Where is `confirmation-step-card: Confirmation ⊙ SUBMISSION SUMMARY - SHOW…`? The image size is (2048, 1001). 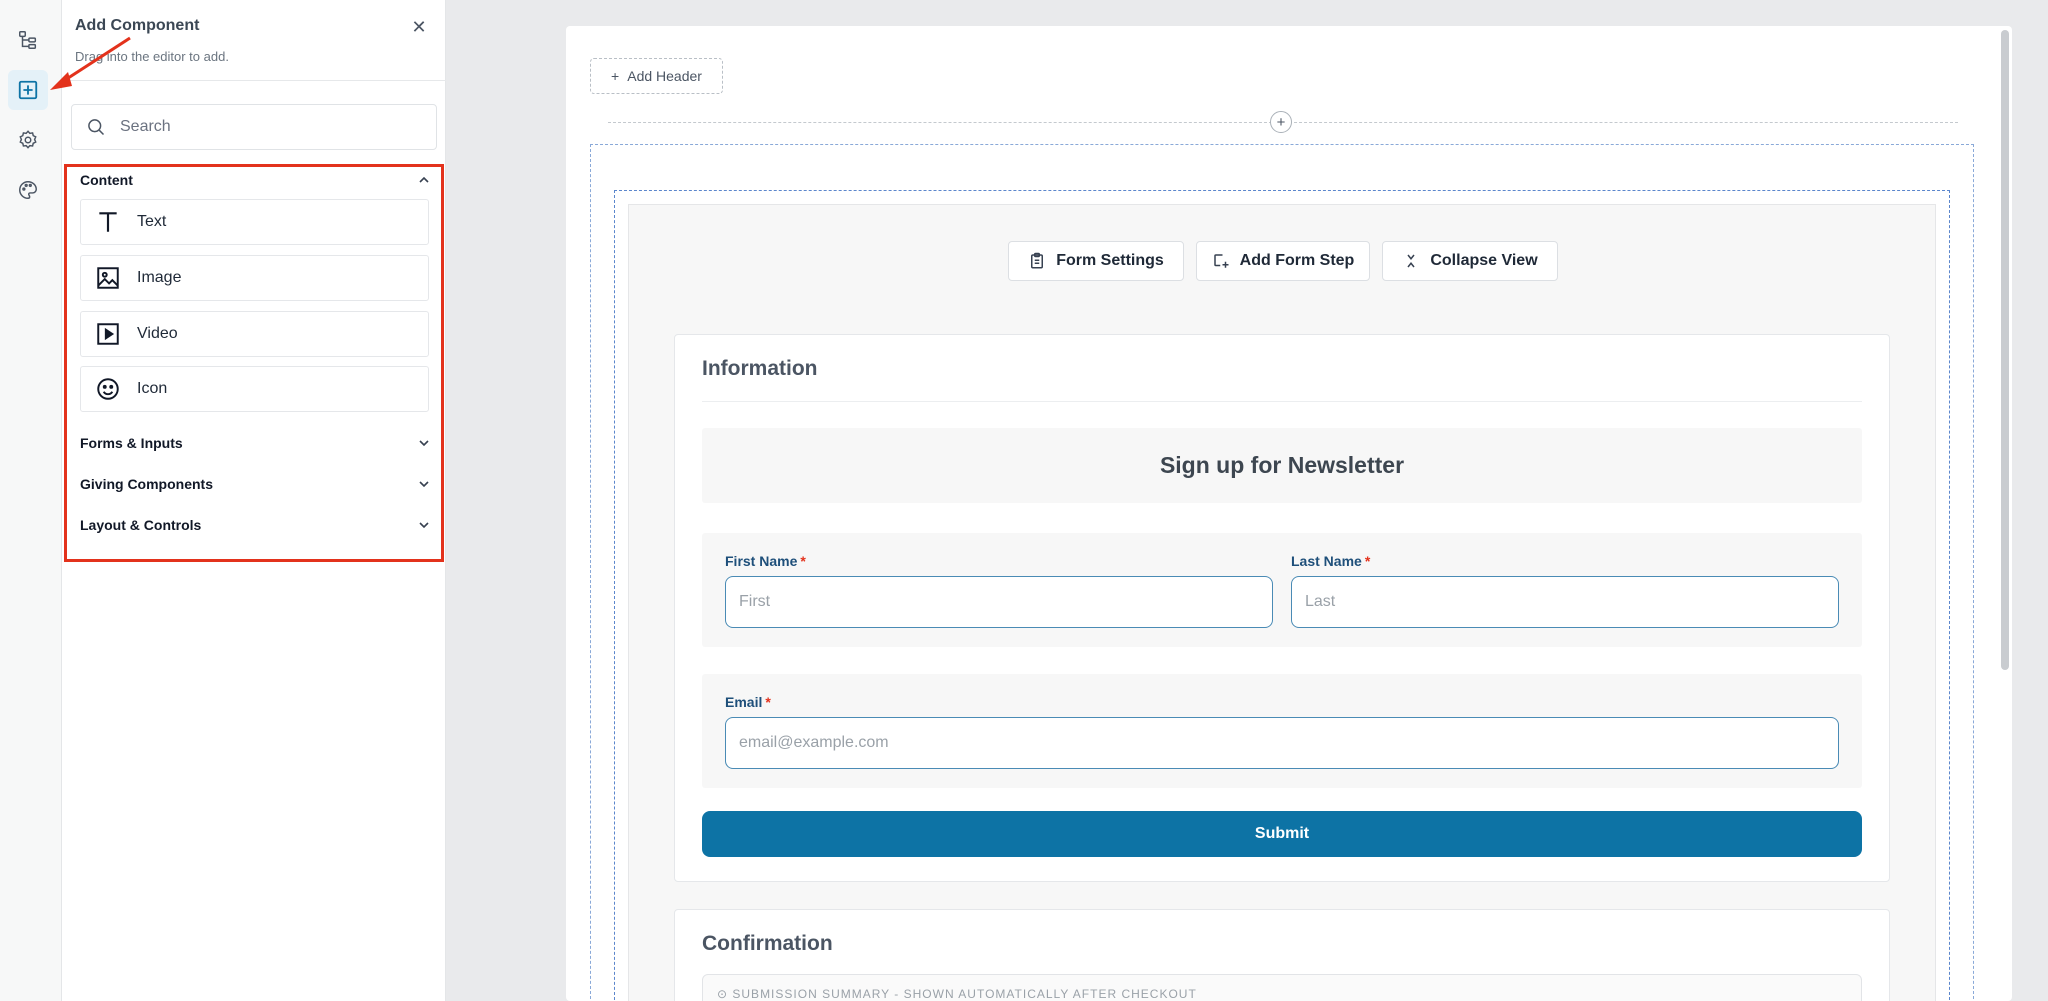 confirmation-step-card: Confirmation ⊙ SUBMISSION SUMMARY - SHOW… is located at coordinates (1282, 955).